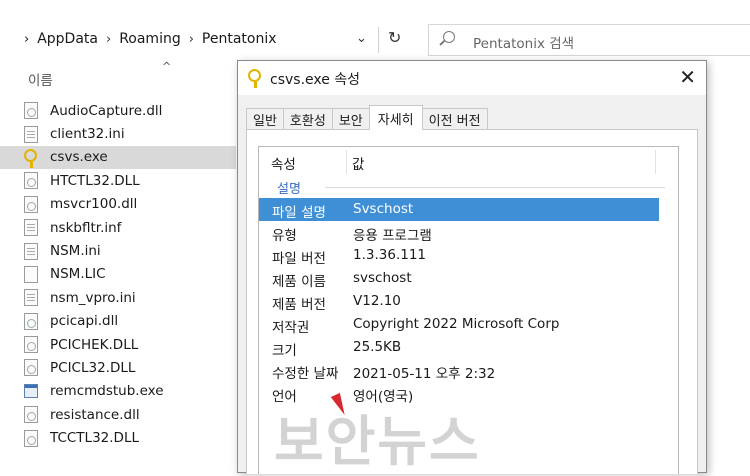  What do you see at coordinates (130, 274) in the screenshot?
I see `file-list-item: NSM.LIC` at bounding box center [130, 274].